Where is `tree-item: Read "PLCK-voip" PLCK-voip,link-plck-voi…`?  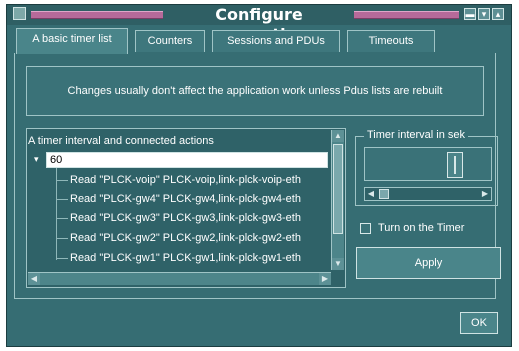
tree-item: Read "PLCK-voip" PLCK-voip,link-plck-voi… is located at coordinates (200, 180).